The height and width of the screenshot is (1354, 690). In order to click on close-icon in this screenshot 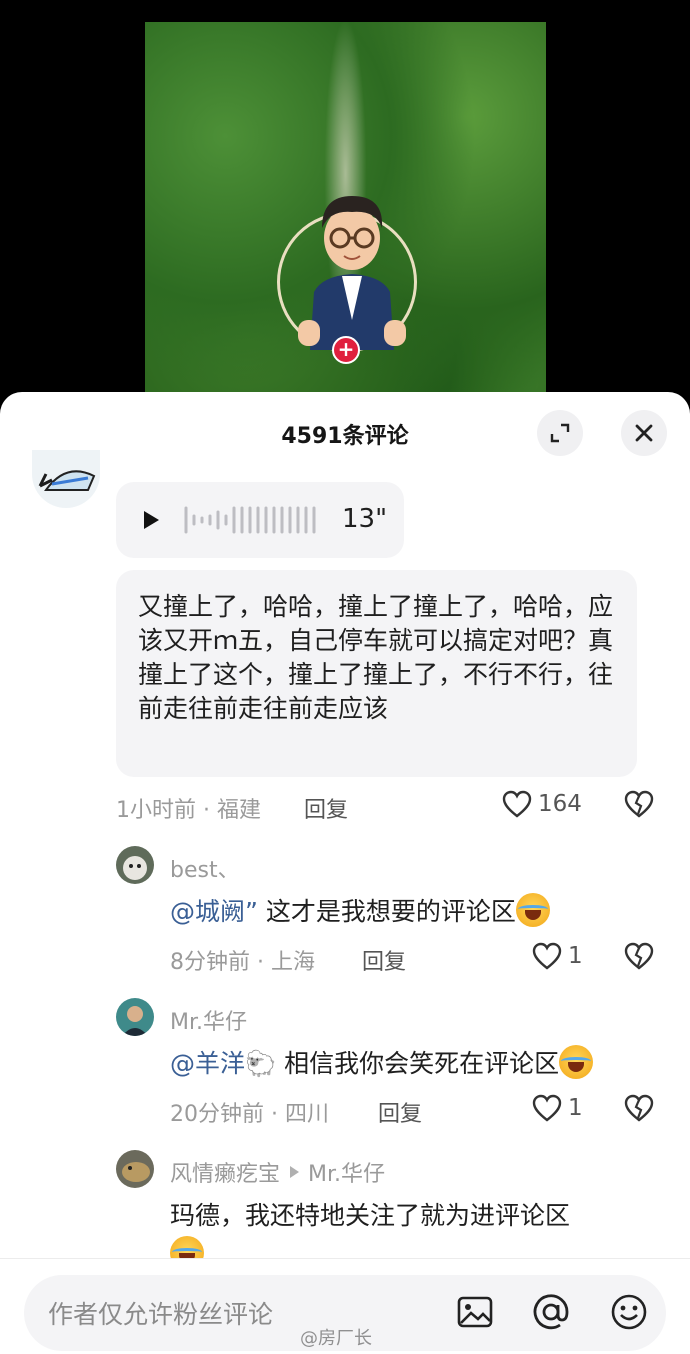, I will do `click(644, 433)`.